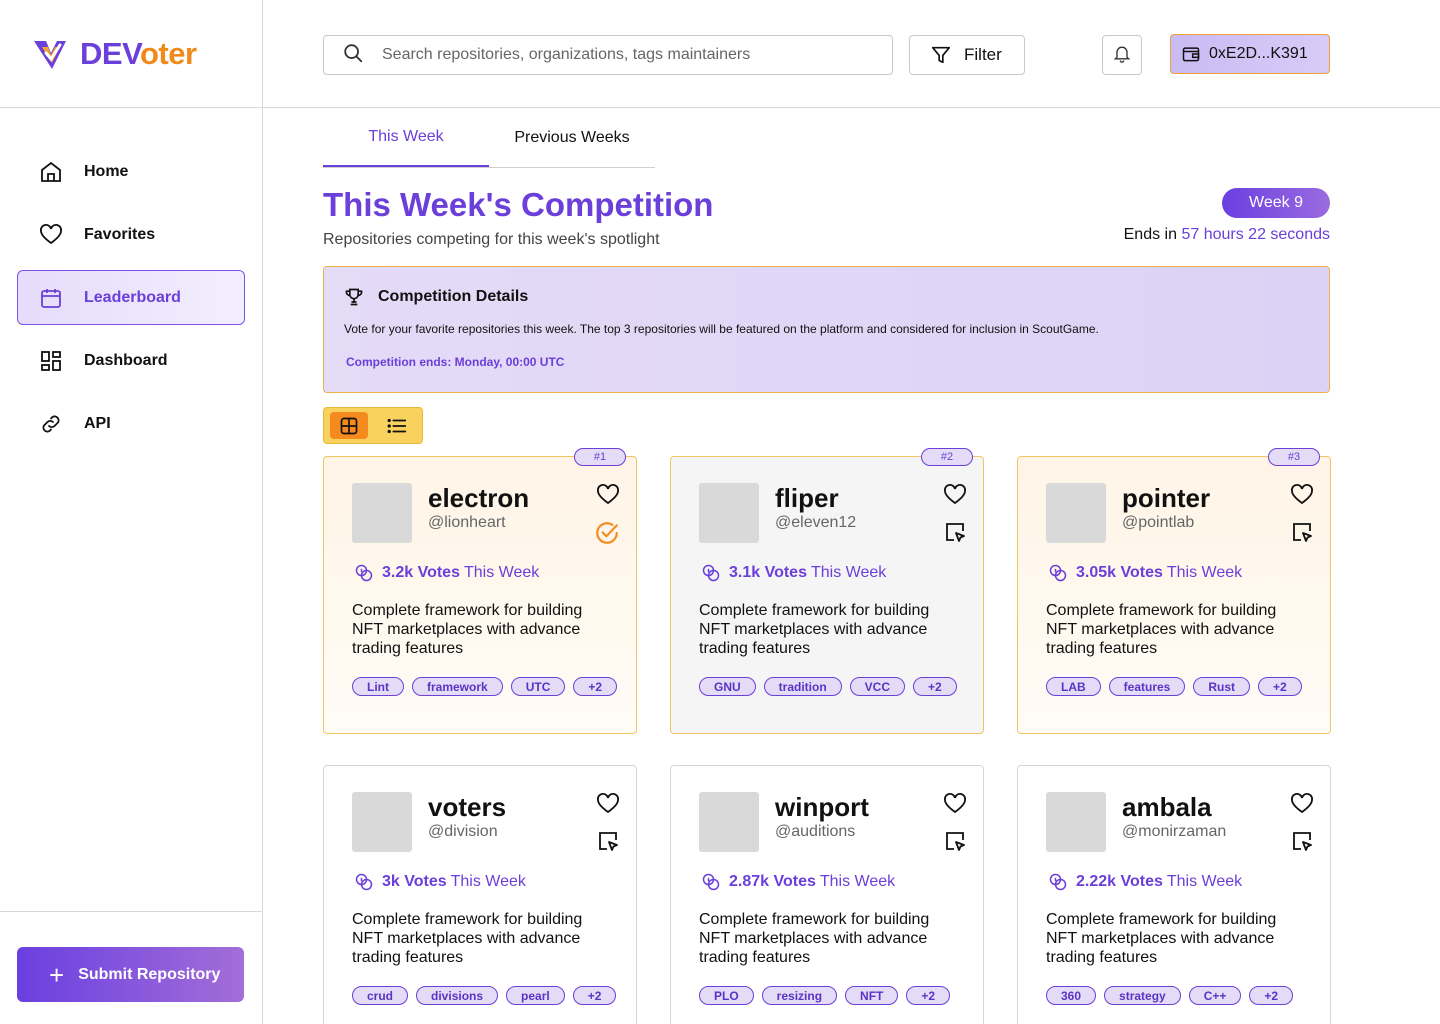 This screenshot has width=1440, height=1024. What do you see at coordinates (1119, 881) in the screenshot?
I see `vote-count-value: 2.22k Votes` at bounding box center [1119, 881].